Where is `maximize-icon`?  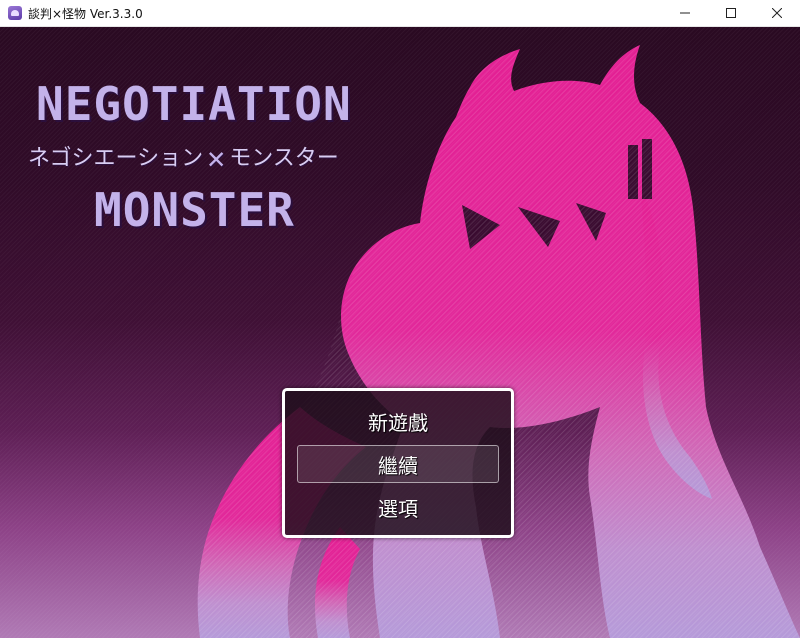
maximize-icon is located at coordinates (731, 13).